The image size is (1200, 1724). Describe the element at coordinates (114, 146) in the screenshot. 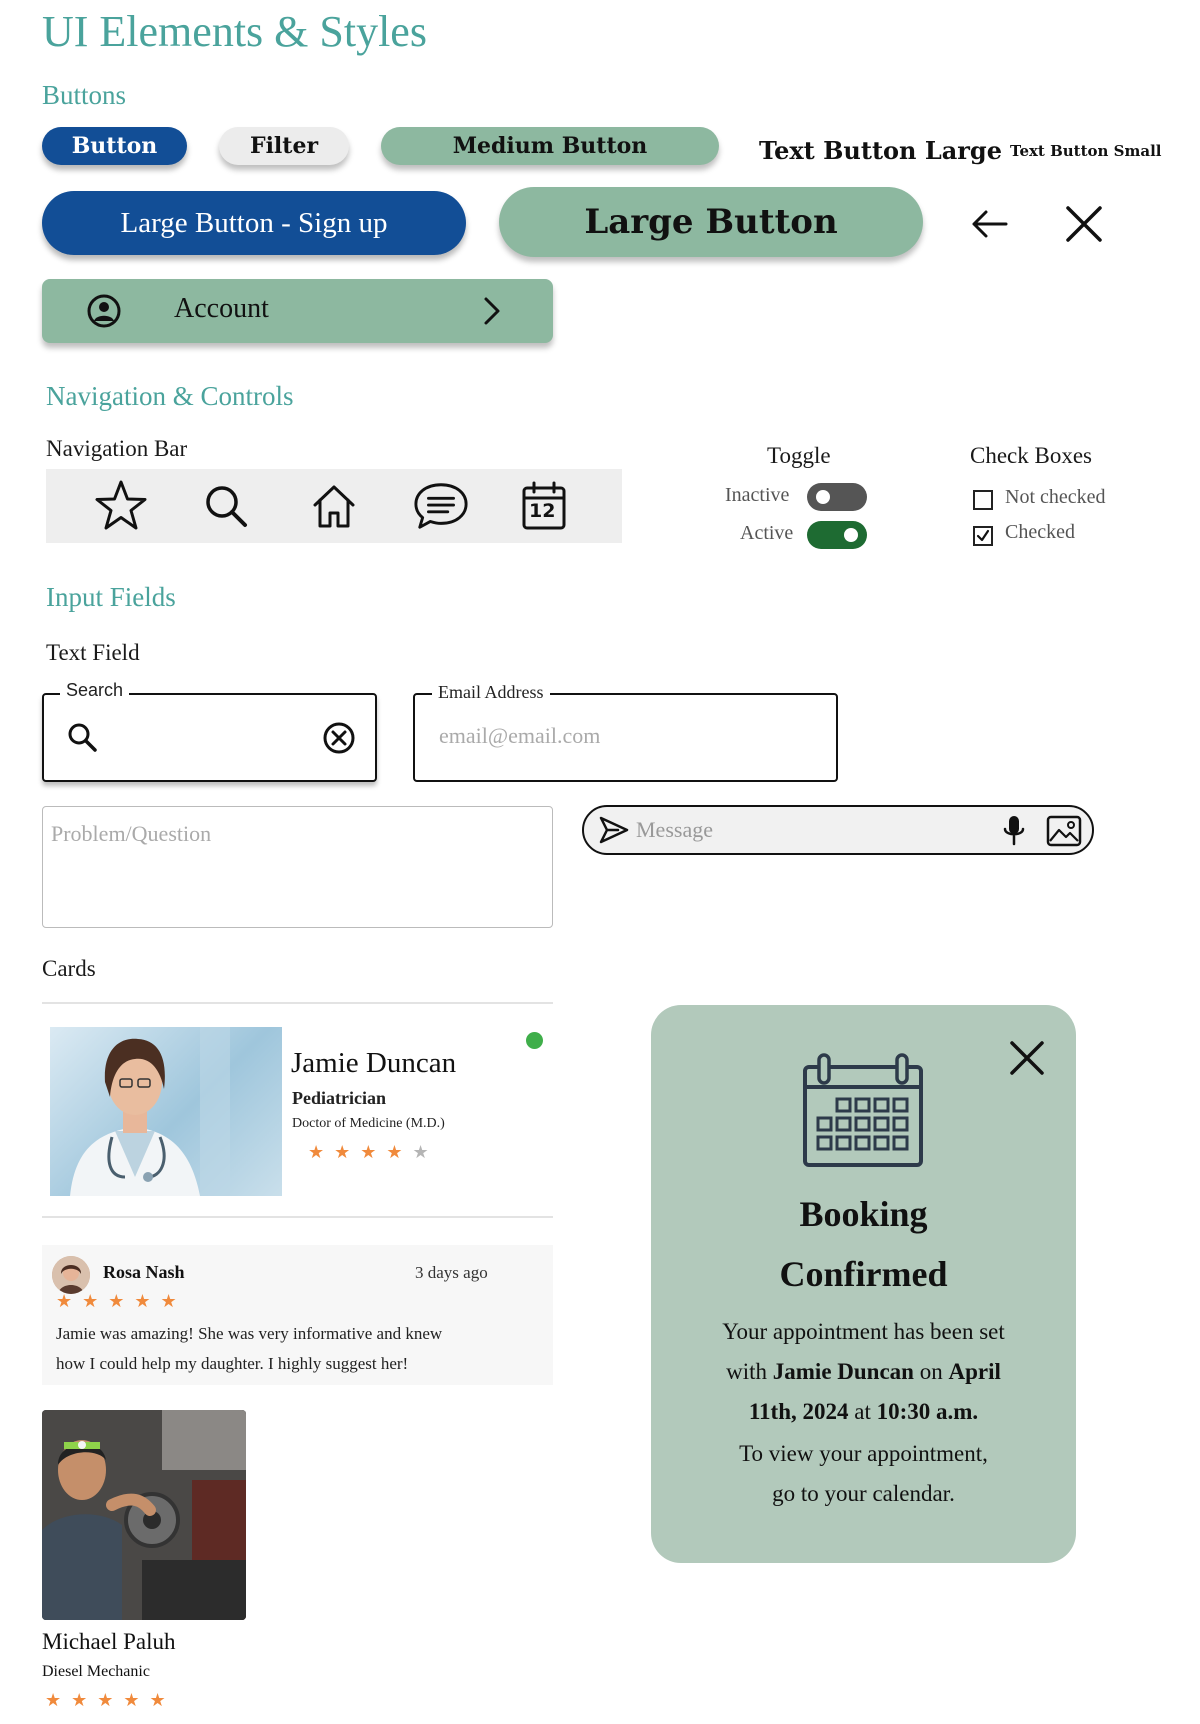

I see `button-small-primary: Button` at that location.